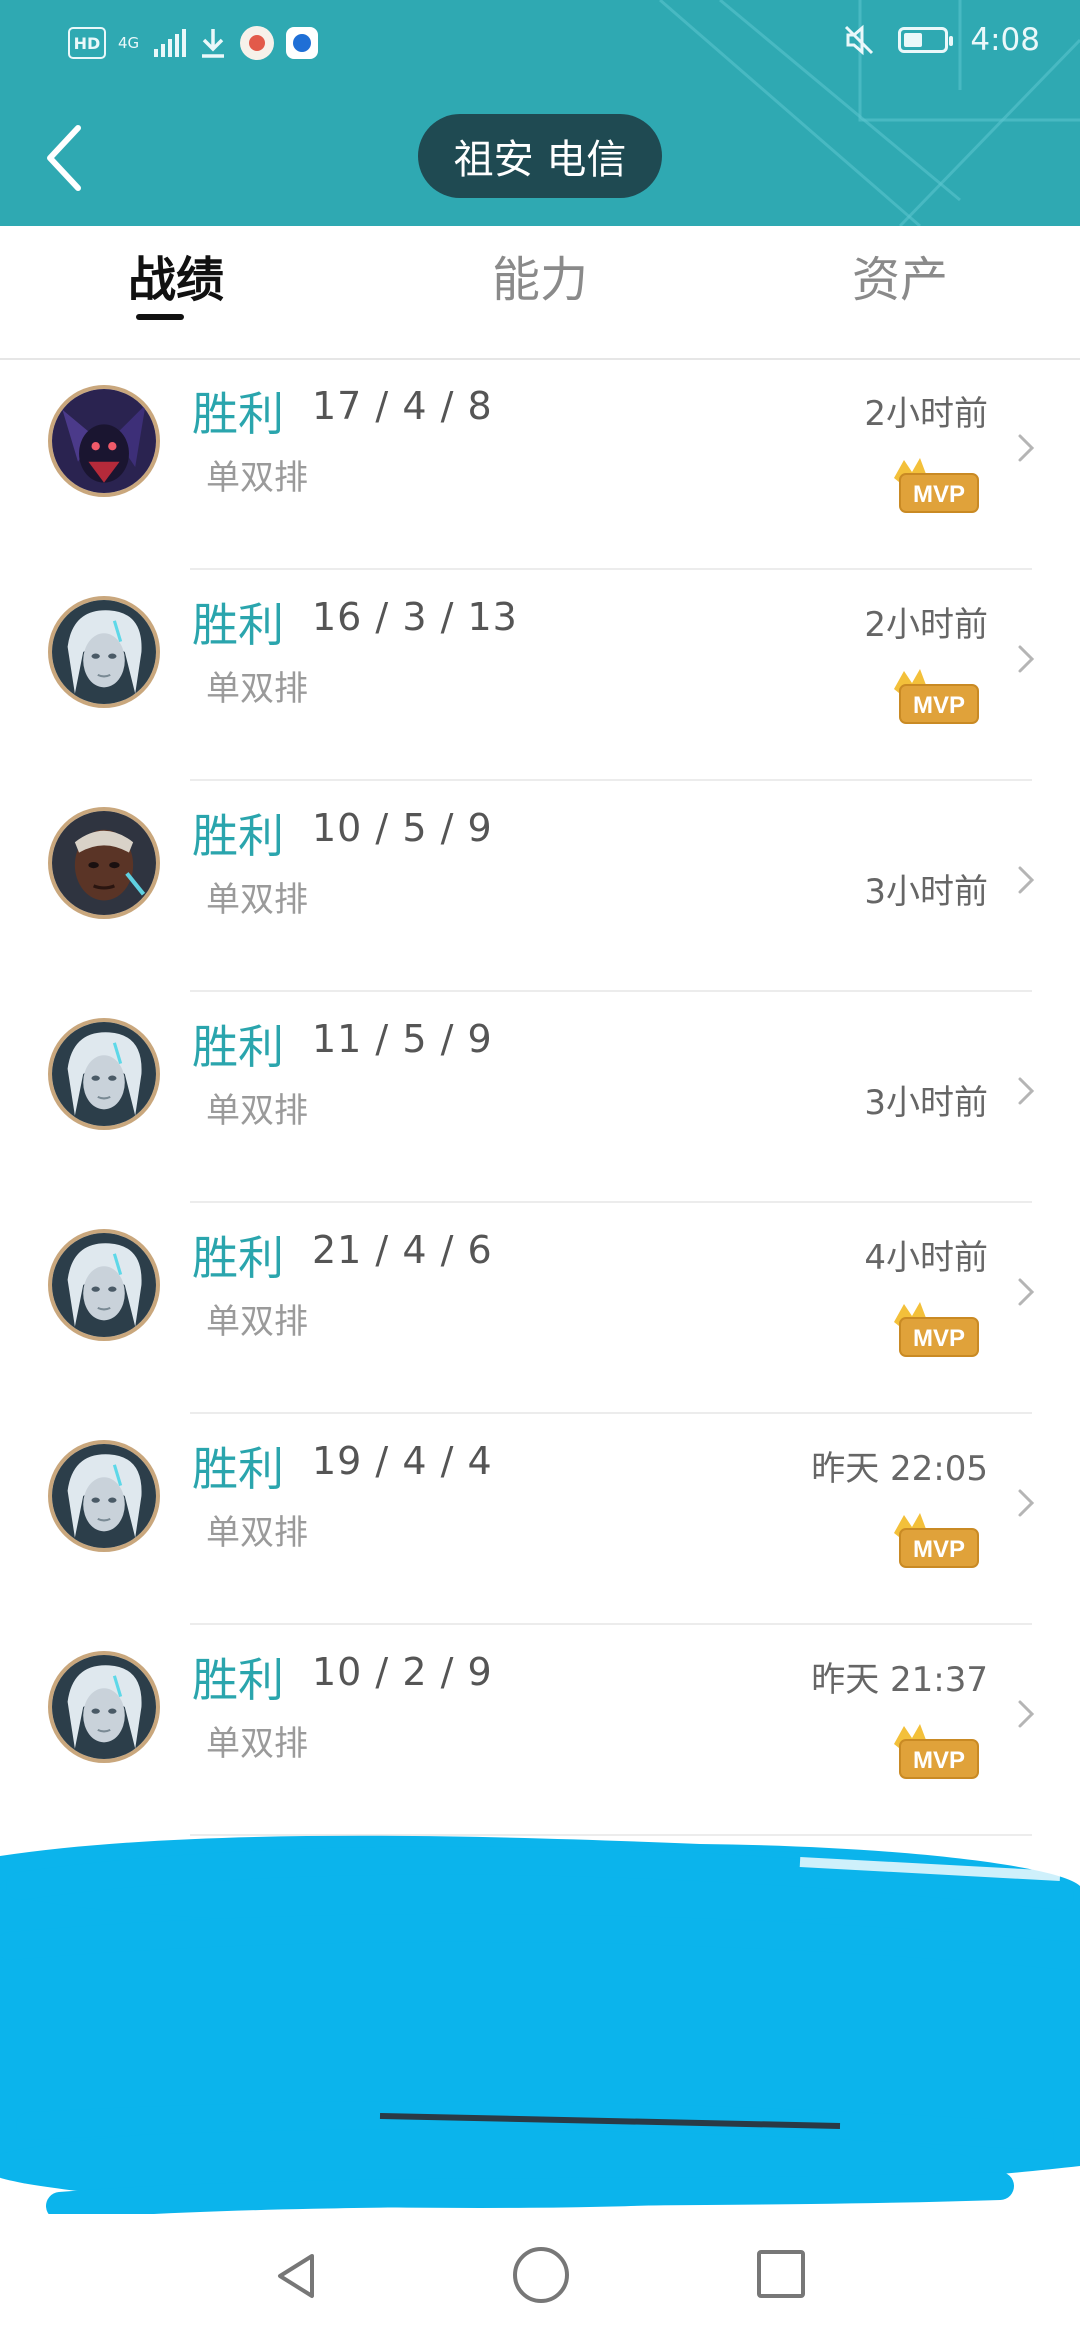 The height and width of the screenshot is (2340, 1080). Describe the element at coordinates (129, 42) in the screenshot. I see `network-type: 4G` at that location.